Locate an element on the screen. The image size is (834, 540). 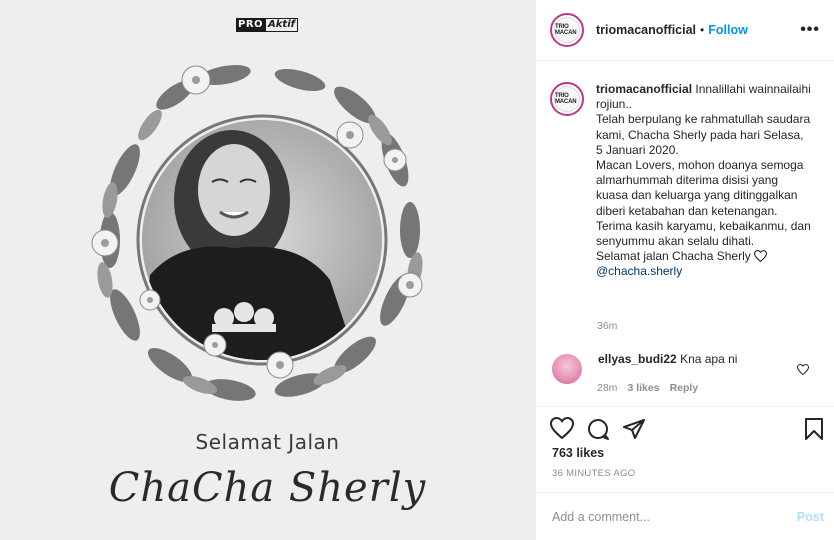
post-name-script: ChaCha Sherly is located at coordinates (267, 488).